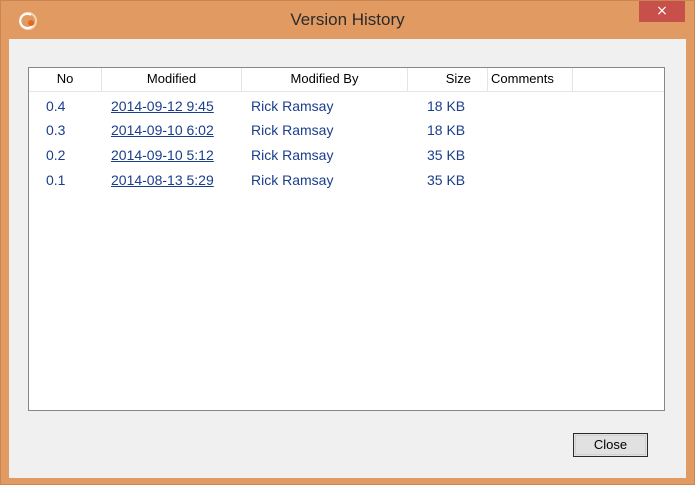 The width and height of the screenshot is (695, 485). I want to click on cell-modified-link: 2014-08-13 5:29, so click(162, 180).